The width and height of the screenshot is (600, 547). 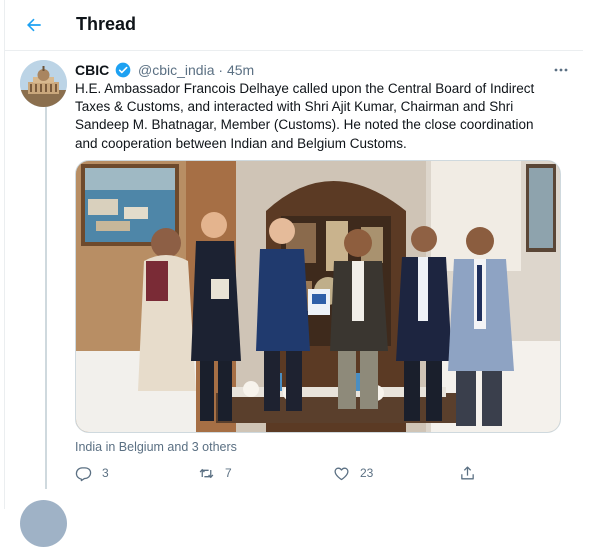 What do you see at coordinates (228, 473) in the screenshot?
I see `retweet-count: 7` at bounding box center [228, 473].